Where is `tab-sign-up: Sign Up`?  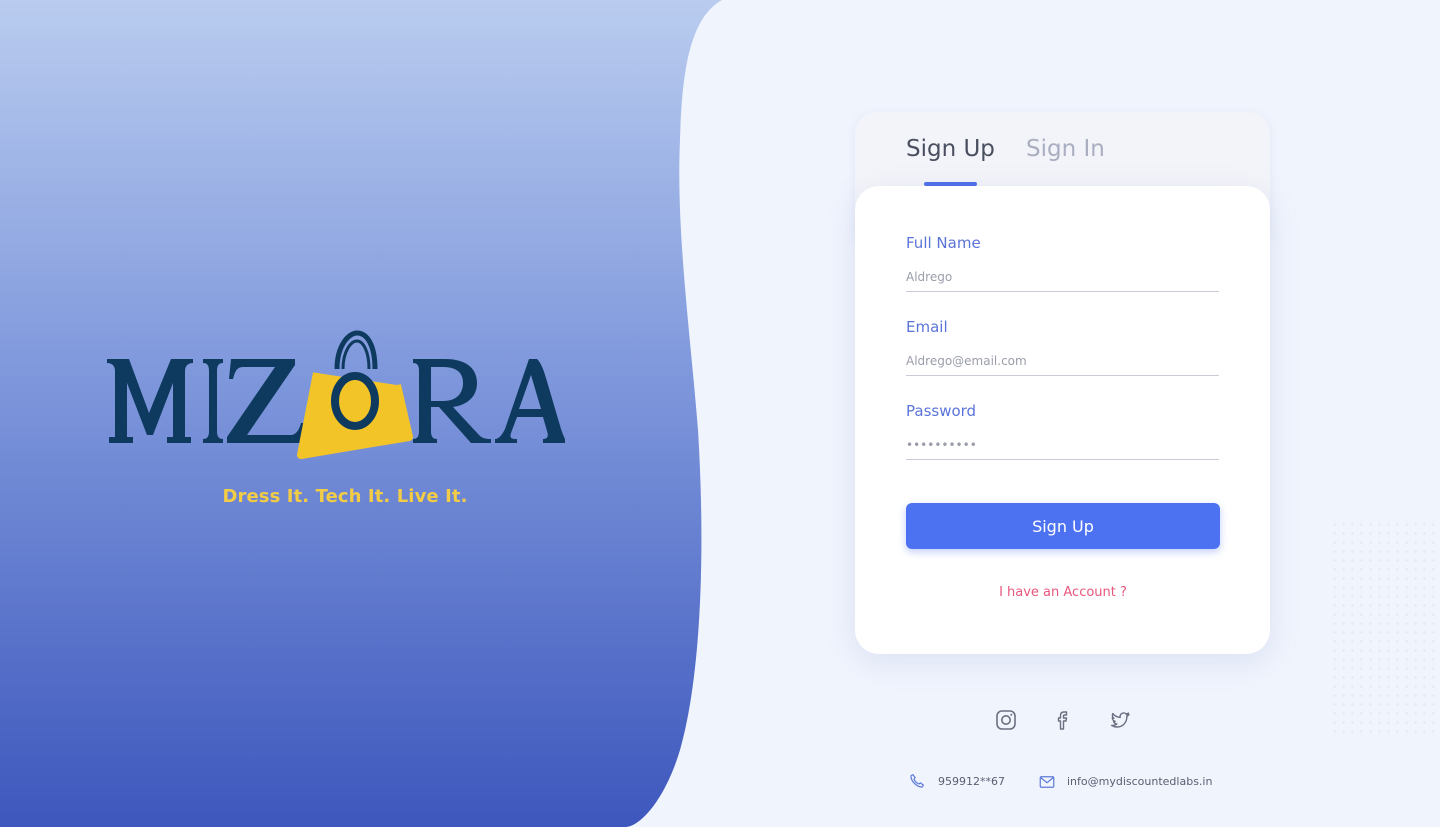
tab-sign-up: Sign Up is located at coordinates (950, 149).